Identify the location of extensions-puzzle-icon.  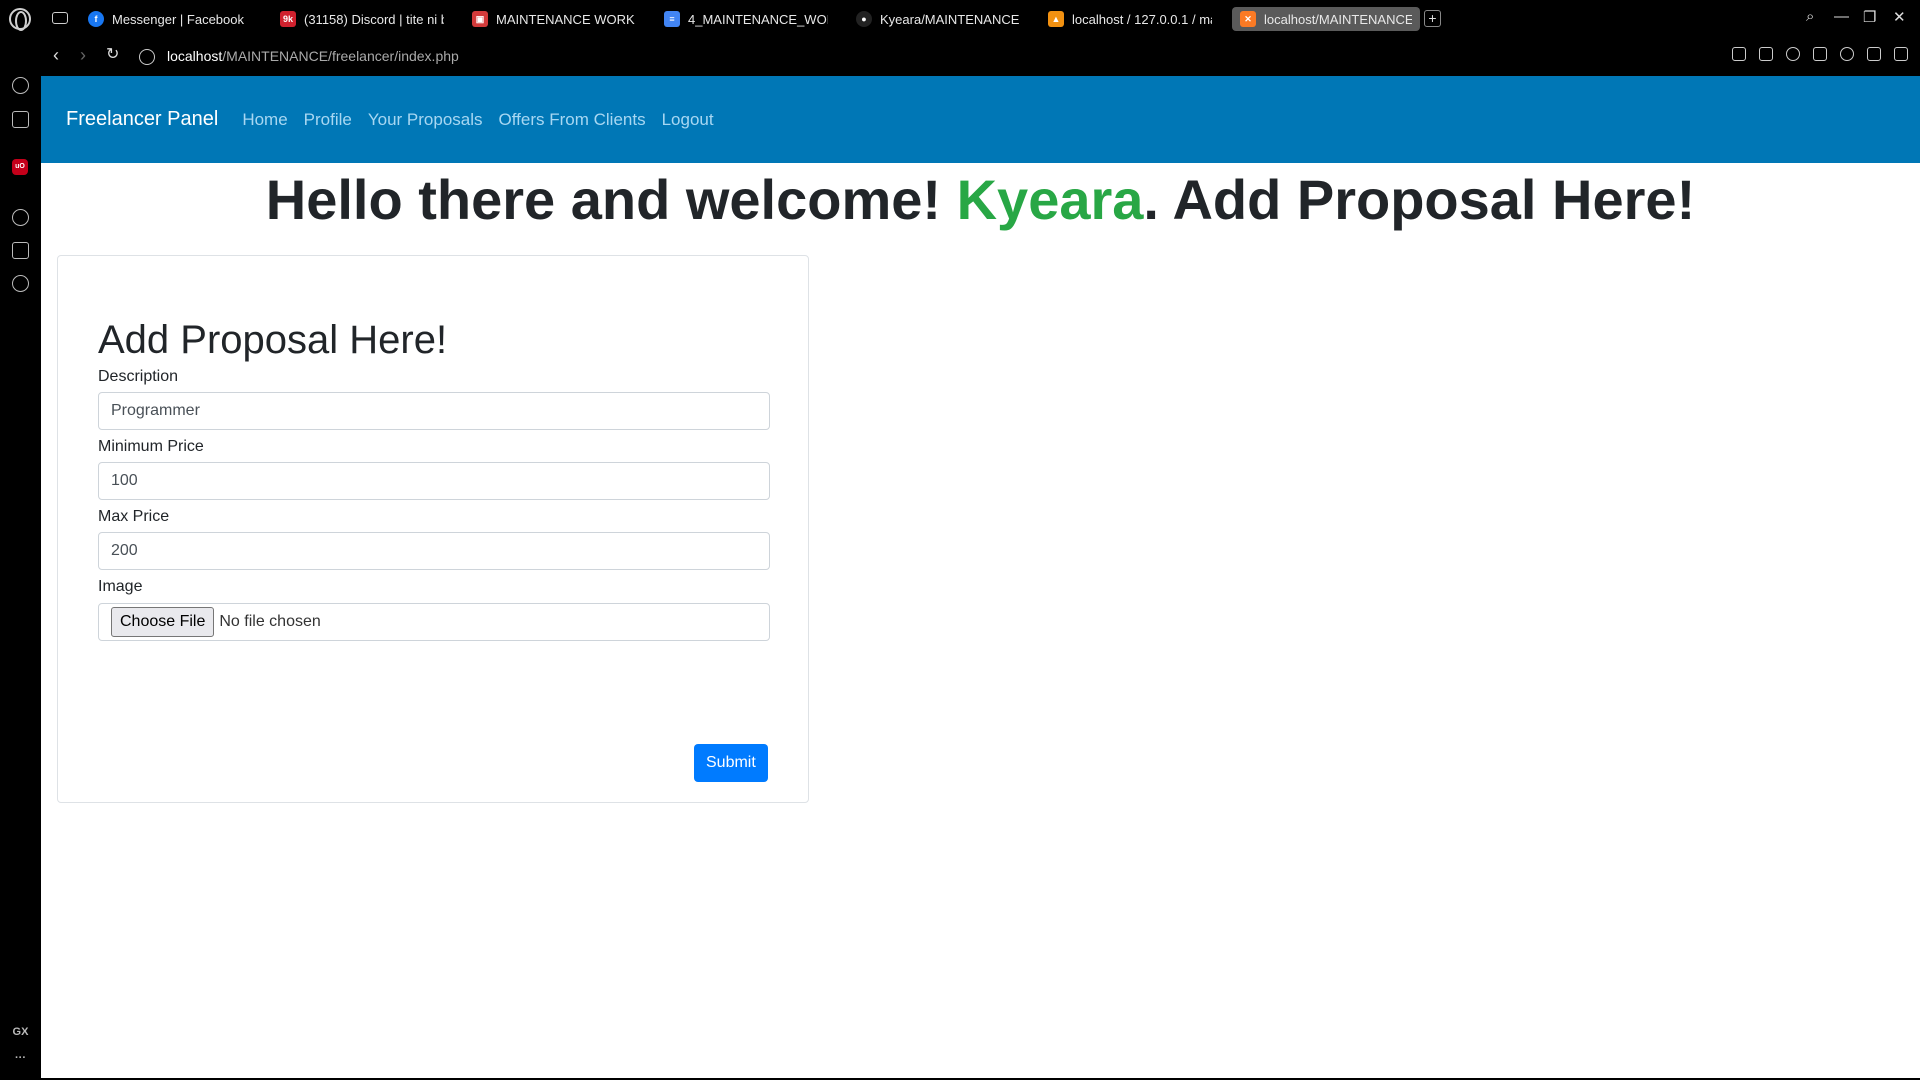
(1820, 54).